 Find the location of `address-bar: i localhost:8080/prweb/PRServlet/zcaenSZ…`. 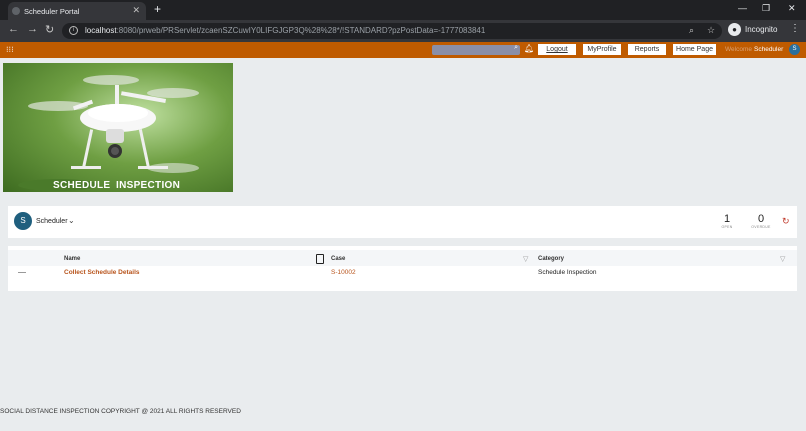

address-bar: i localhost:8080/prweb/PRServlet/zcaenSZ… is located at coordinates (392, 31).